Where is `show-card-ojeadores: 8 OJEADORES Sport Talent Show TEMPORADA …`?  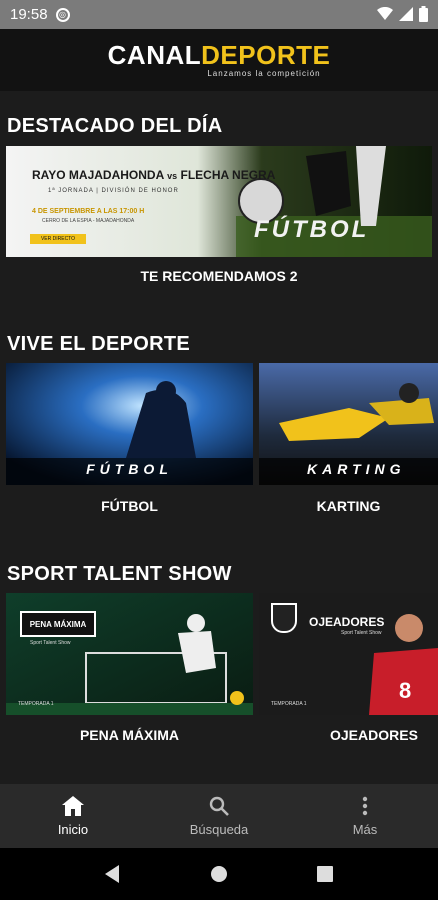
show-card-ojeadores: 8 OJEADORES Sport Talent Show TEMPORADA … is located at coordinates (348, 654).